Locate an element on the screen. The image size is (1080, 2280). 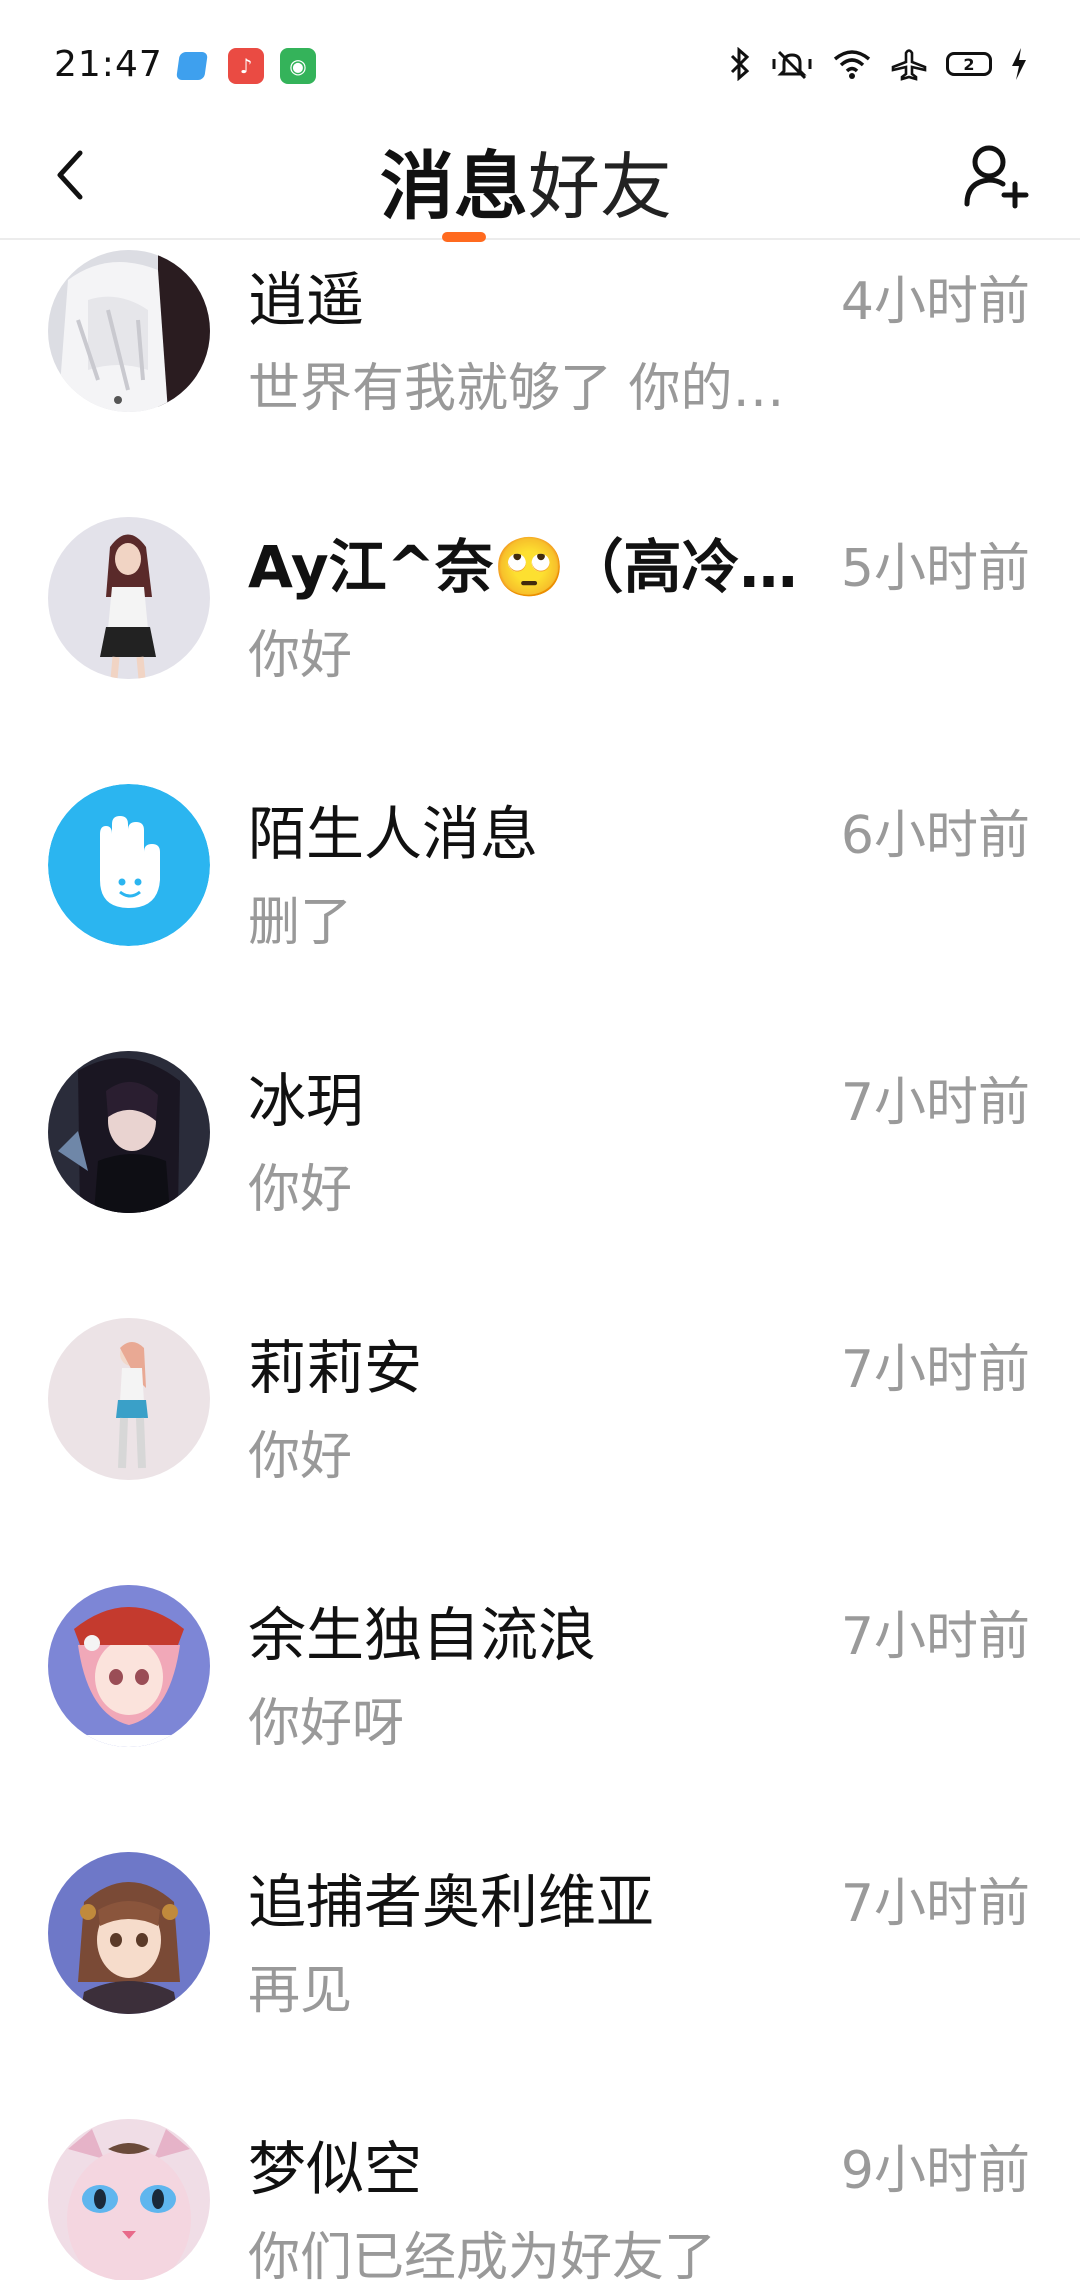
conversation-row: 追捕者奥利维亚 7小时前 再见 is located at coordinates (540, 1975).